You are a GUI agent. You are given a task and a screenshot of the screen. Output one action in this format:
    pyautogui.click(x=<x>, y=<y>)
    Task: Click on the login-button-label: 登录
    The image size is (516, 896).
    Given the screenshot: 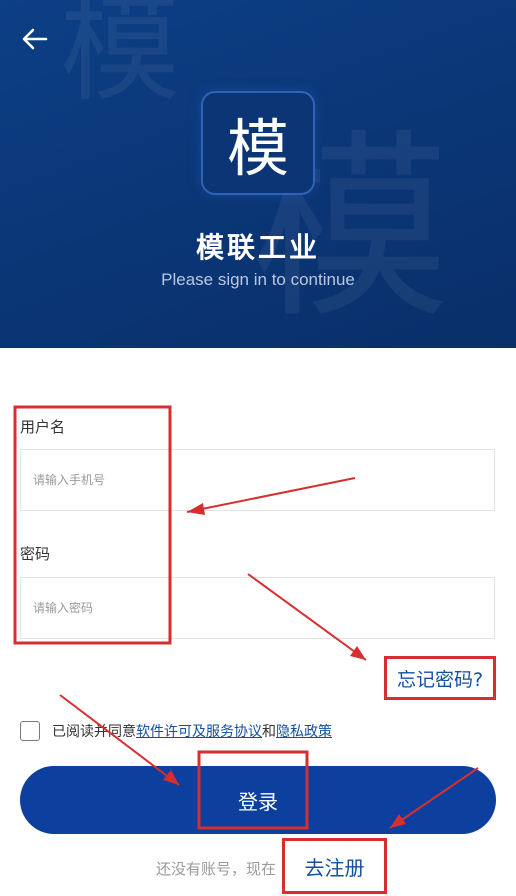 What is the action you would take?
    pyautogui.click(x=258, y=801)
    